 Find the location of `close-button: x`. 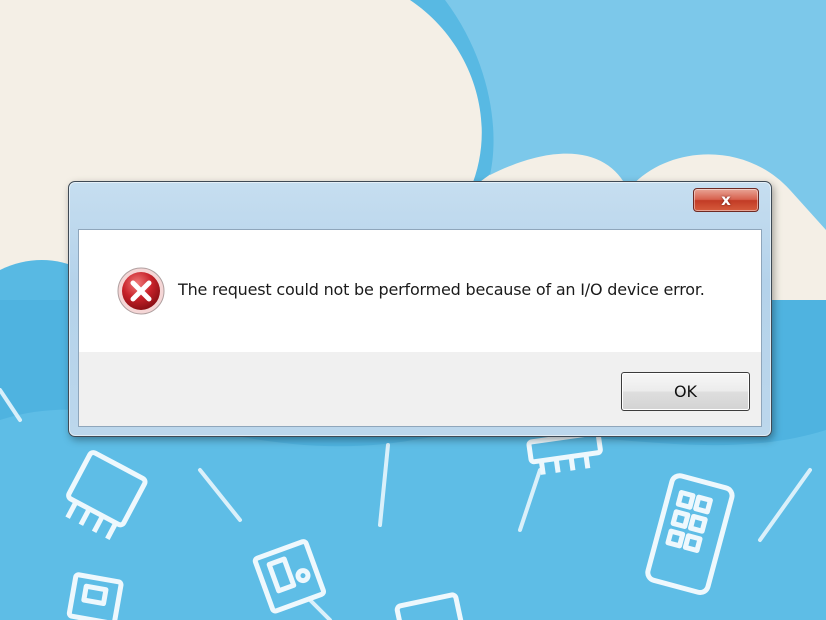

close-button: x is located at coordinates (726, 200).